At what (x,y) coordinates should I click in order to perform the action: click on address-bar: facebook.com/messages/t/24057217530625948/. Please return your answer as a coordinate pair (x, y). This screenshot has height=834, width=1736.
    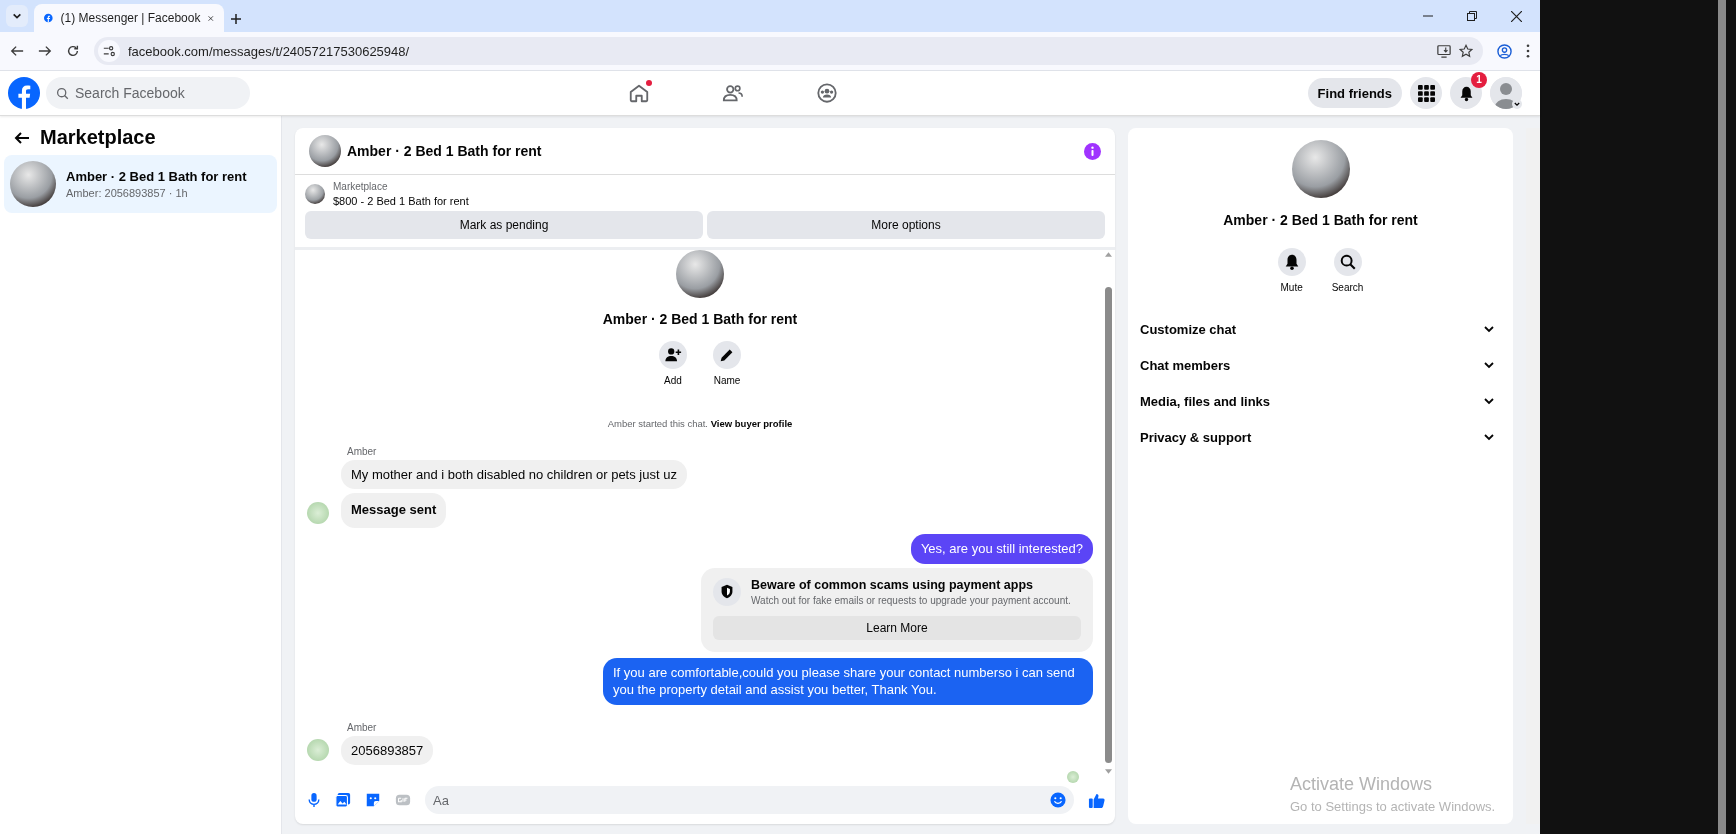
    Looking at the image, I should click on (788, 51).